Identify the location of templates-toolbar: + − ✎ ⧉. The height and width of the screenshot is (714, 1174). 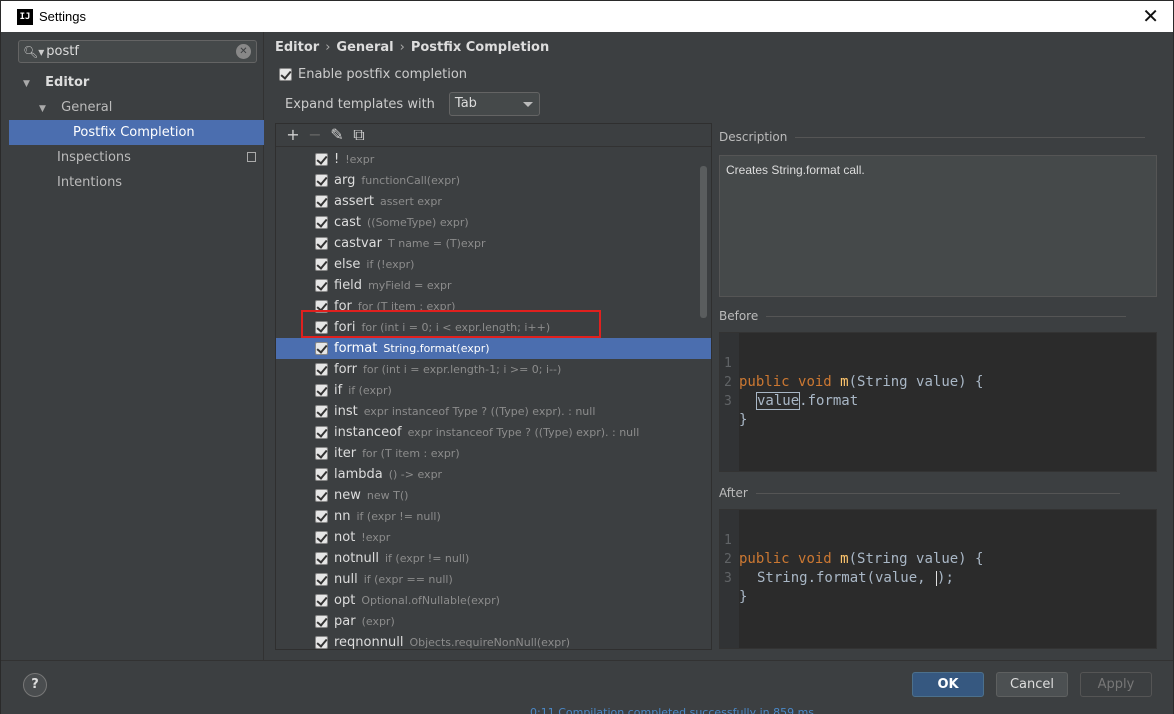
(493, 135).